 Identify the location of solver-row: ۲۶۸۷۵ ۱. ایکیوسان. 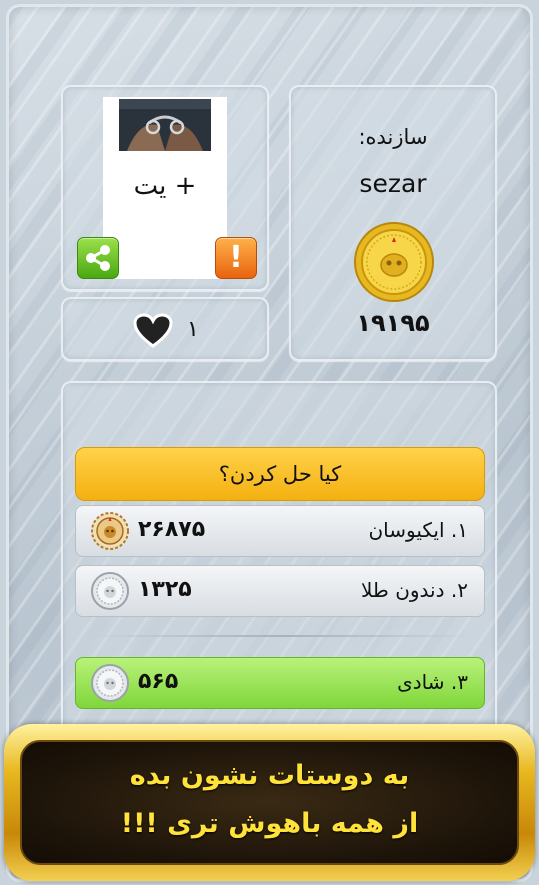
(280, 531).